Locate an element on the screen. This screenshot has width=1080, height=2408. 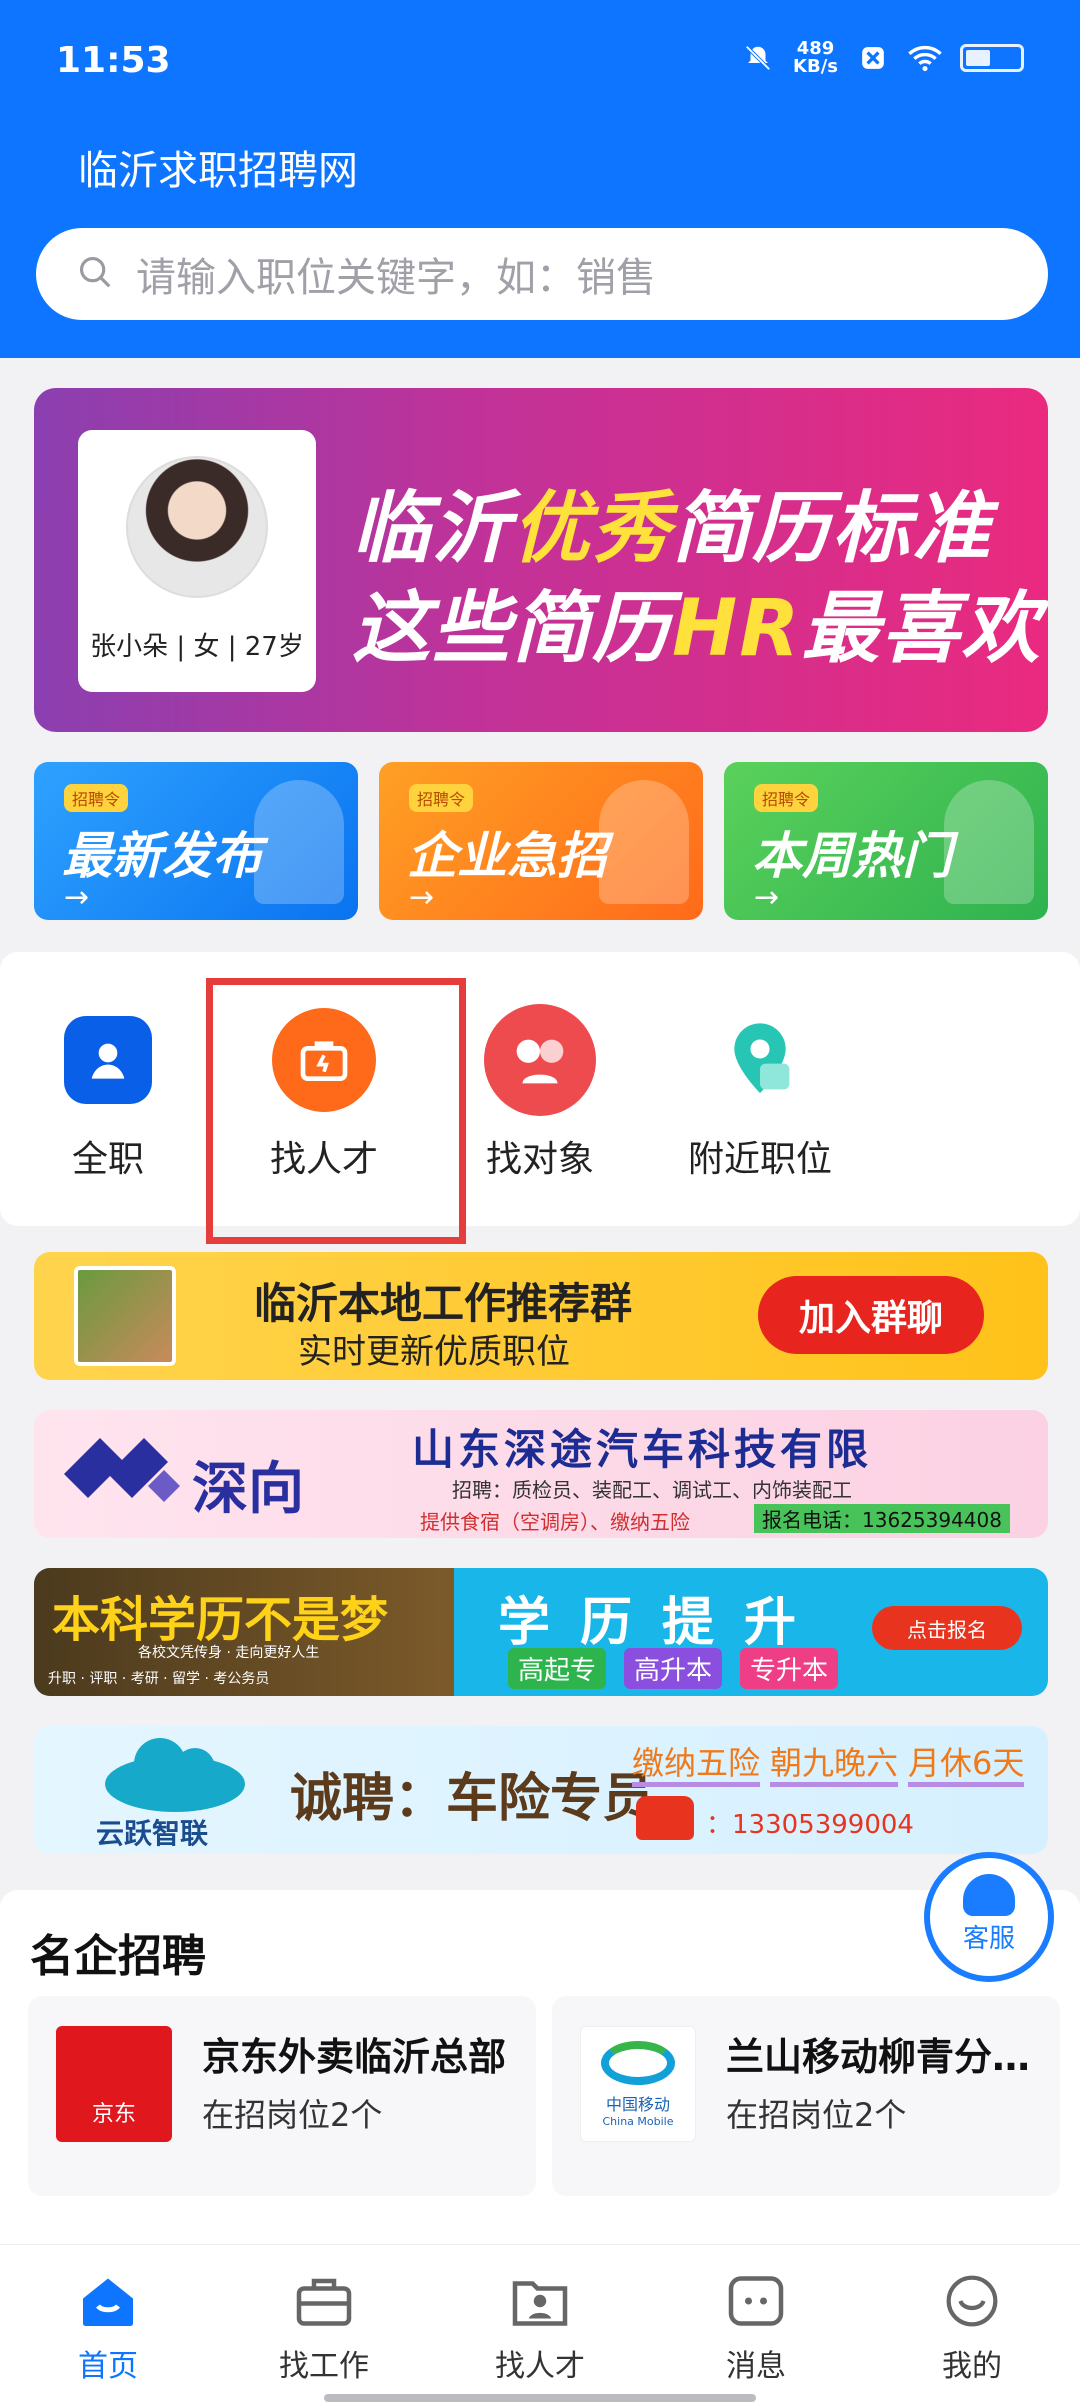
ad-line: 升职 · 评职 · 考研 · 留学 · 考公务员 is located at coordinates (159, 1679).